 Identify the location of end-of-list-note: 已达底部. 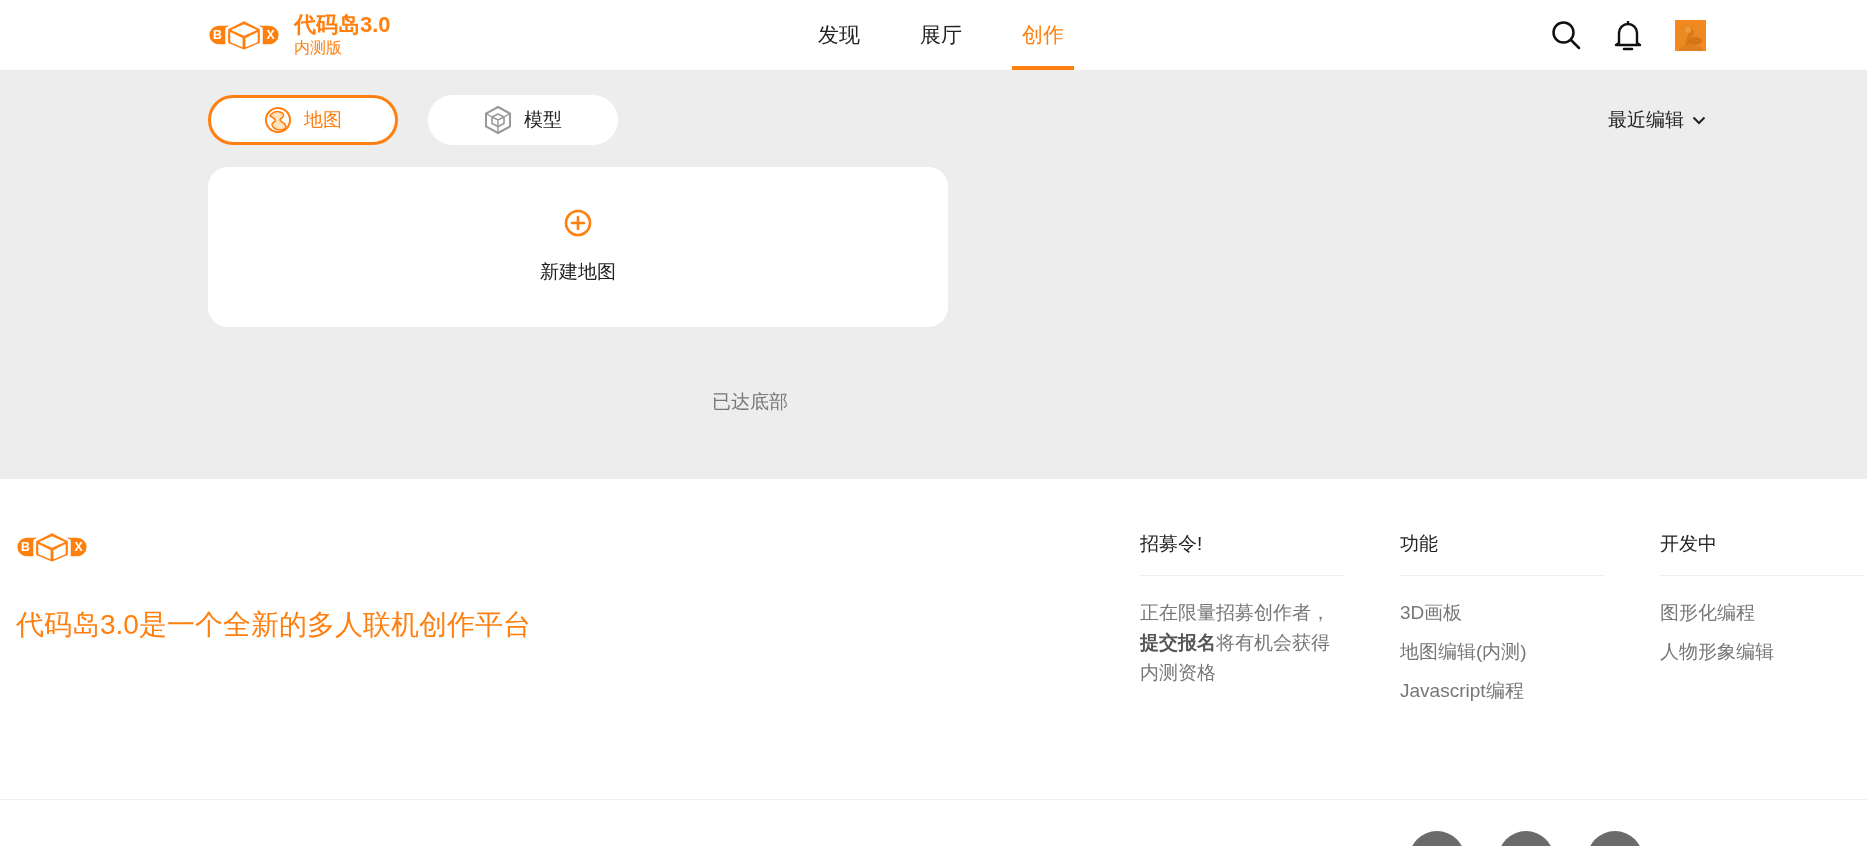
(750, 402).